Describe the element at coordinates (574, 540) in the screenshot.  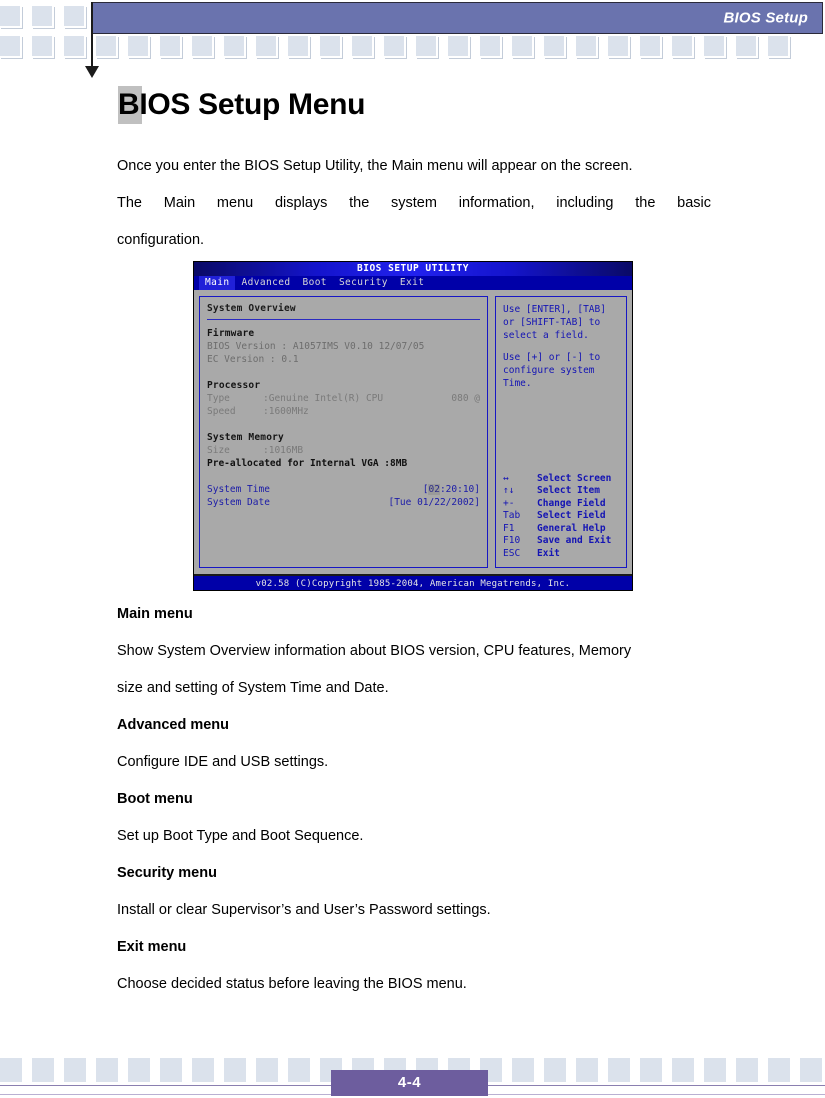
I see `legend-action-save-and-exit: Save and Exit` at that location.